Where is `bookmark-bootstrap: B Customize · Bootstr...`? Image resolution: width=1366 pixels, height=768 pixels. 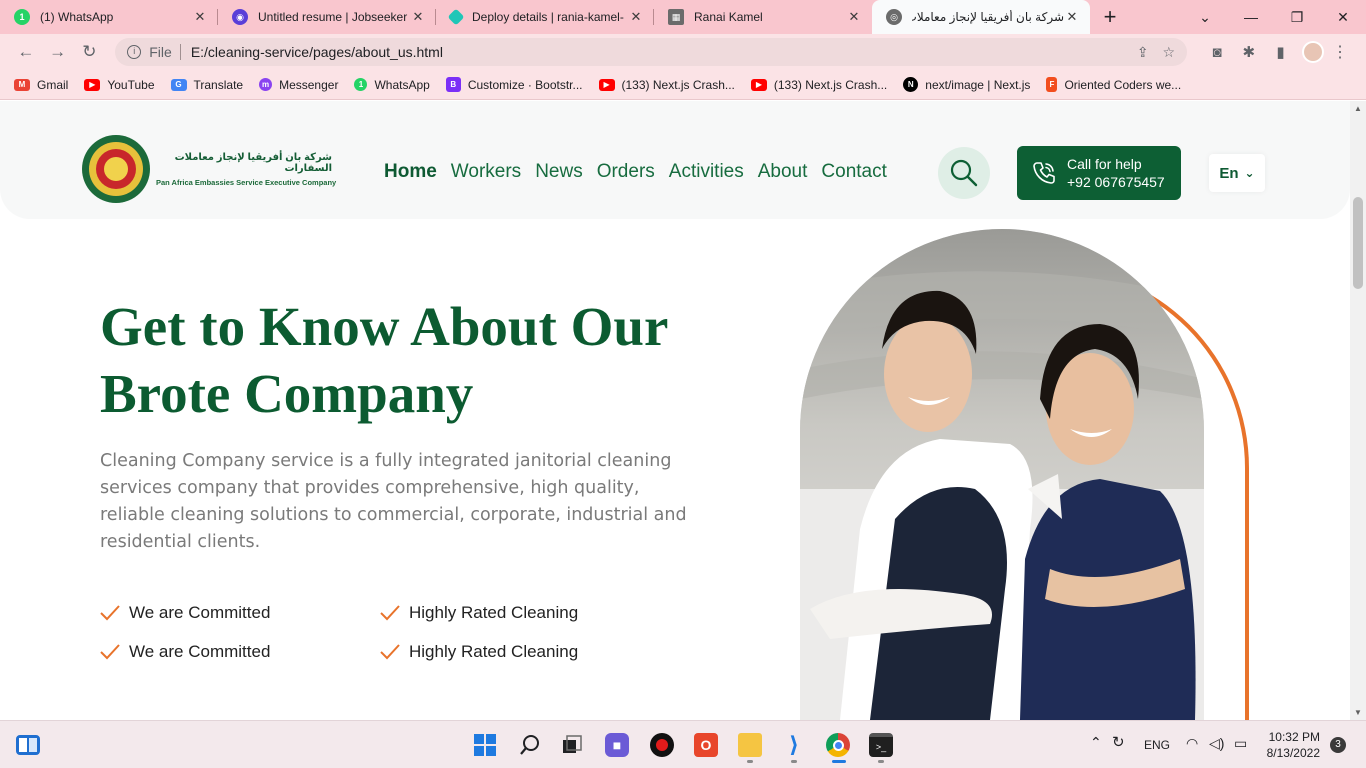
bookmark-bootstrap: B Customize · Bootstr... is located at coordinates (514, 84).